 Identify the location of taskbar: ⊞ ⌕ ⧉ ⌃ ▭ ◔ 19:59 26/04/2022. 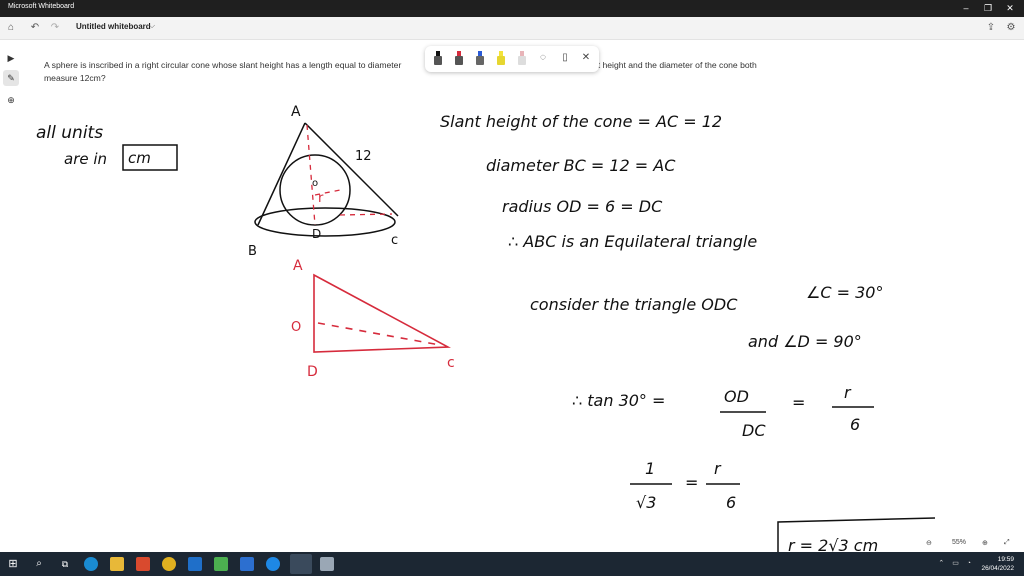
(512, 564).